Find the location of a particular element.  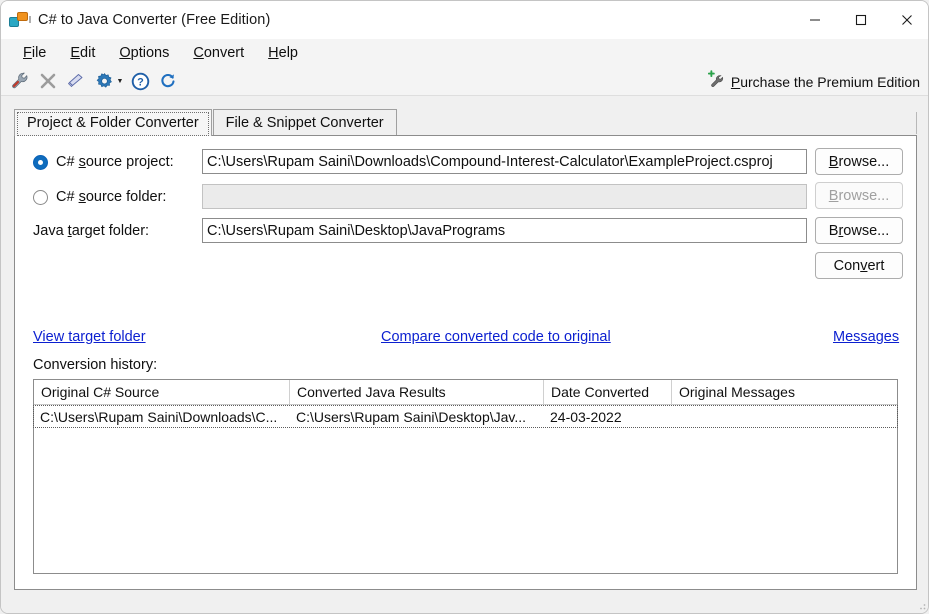

label-pre: Java is located at coordinates (50, 231).